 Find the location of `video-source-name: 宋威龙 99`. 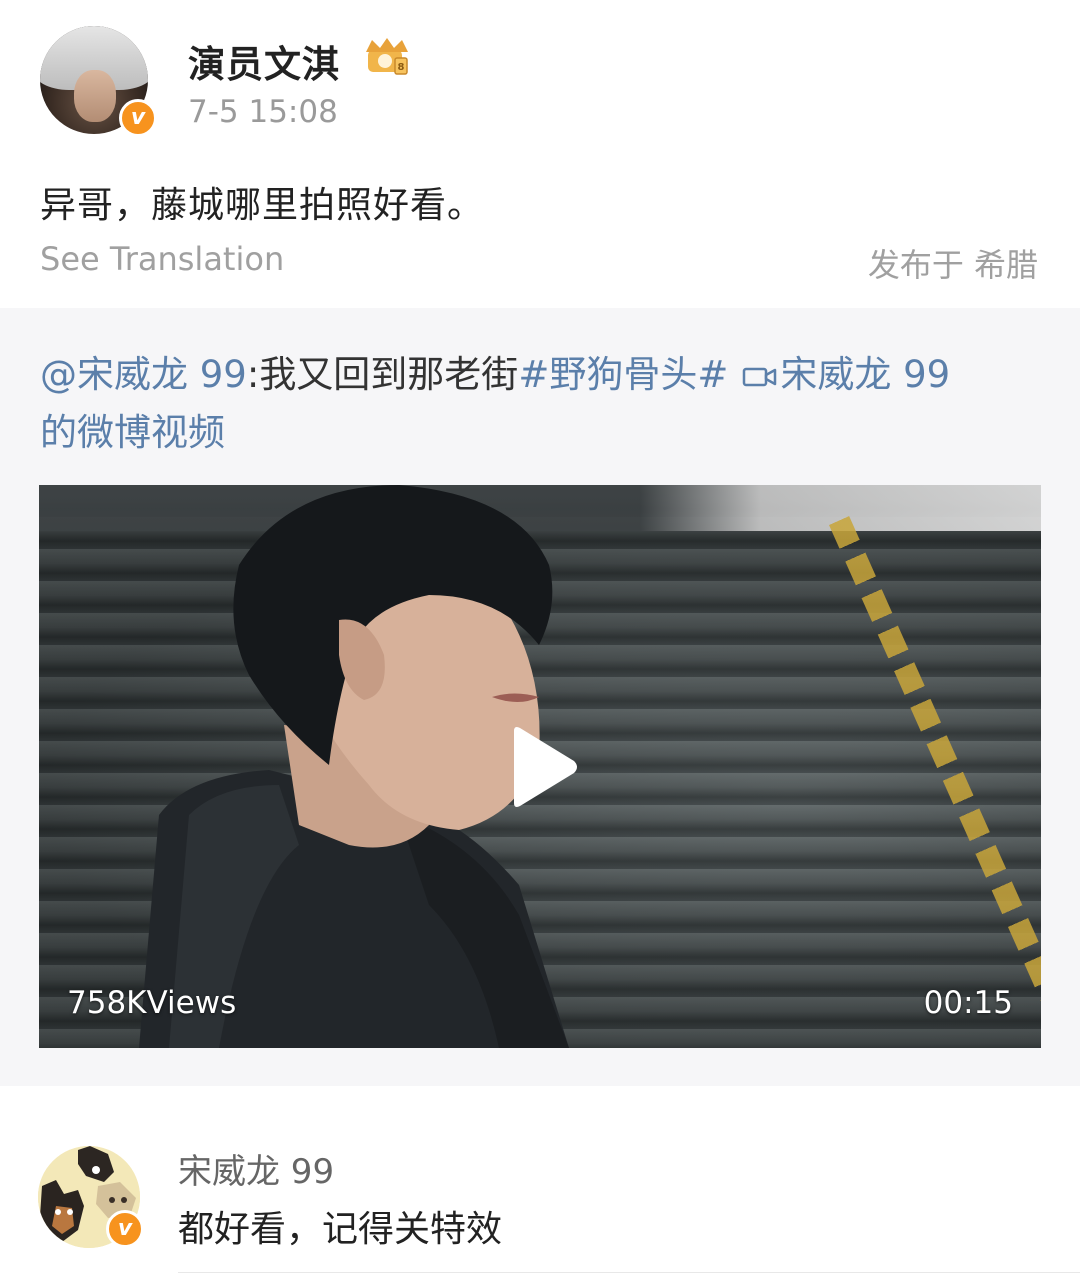

video-source-name: 宋威龙 99 is located at coordinates (865, 374).